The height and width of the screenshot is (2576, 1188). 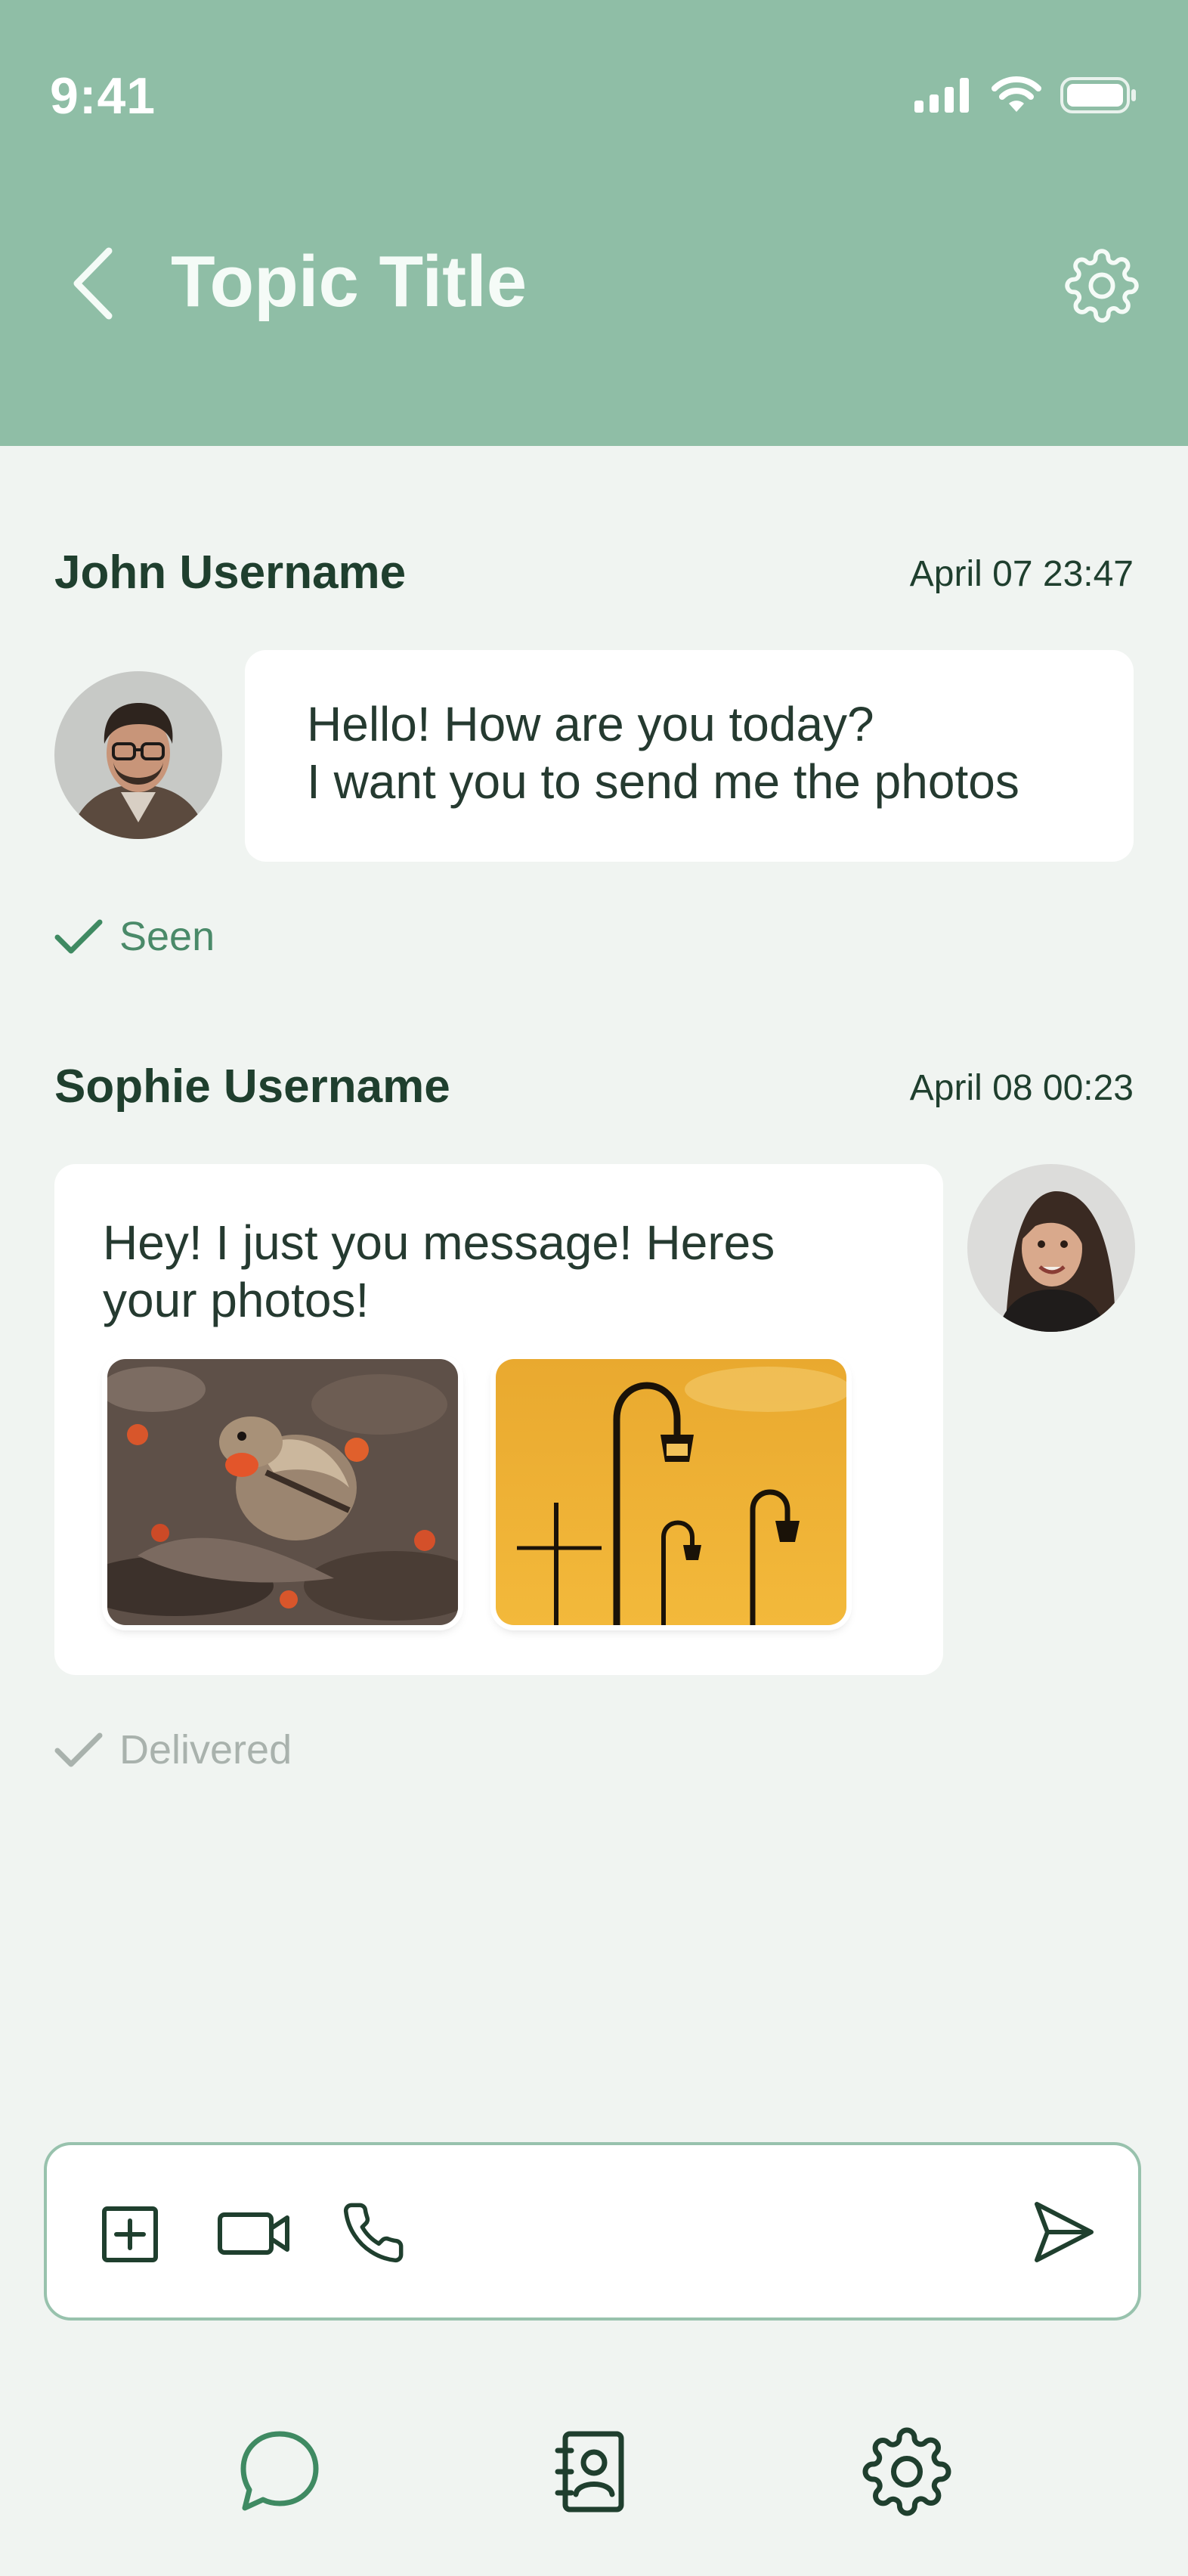 I want to click on status-time: 9:41, so click(x=103, y=96).